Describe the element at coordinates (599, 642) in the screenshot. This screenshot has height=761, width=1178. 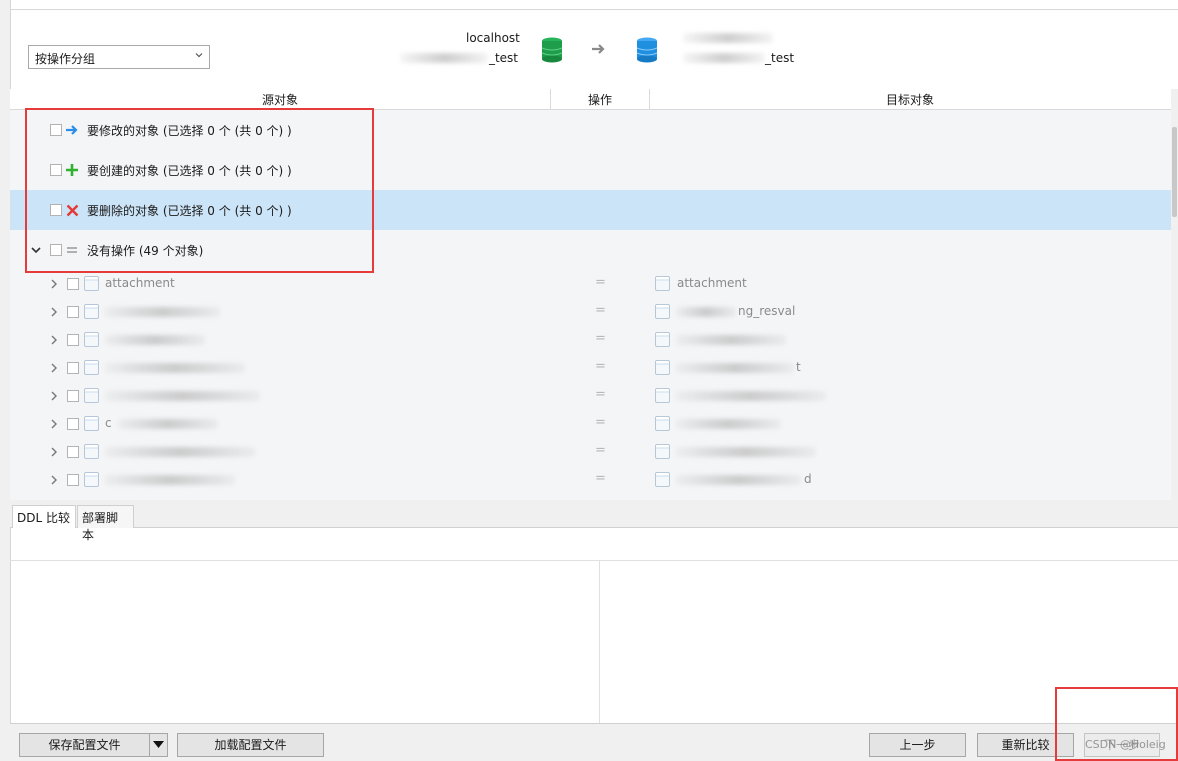
I see `ddl-pane-splitter` at that location.